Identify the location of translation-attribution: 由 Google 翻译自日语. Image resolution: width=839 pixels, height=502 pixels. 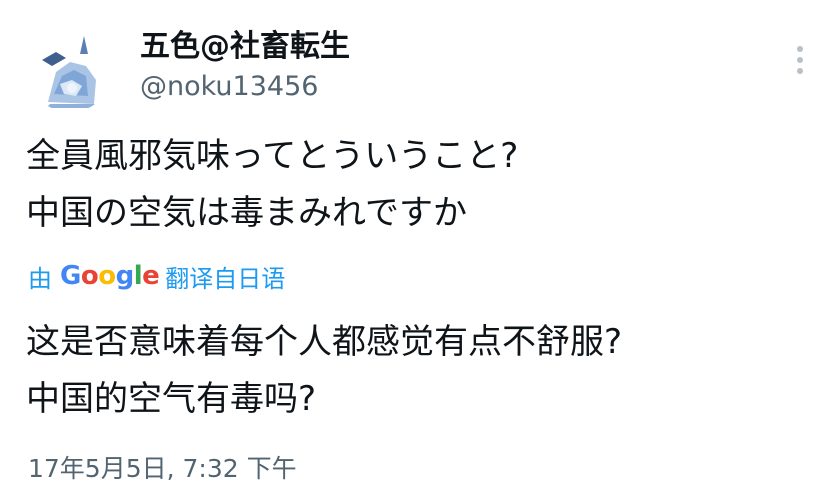
(156, 276).